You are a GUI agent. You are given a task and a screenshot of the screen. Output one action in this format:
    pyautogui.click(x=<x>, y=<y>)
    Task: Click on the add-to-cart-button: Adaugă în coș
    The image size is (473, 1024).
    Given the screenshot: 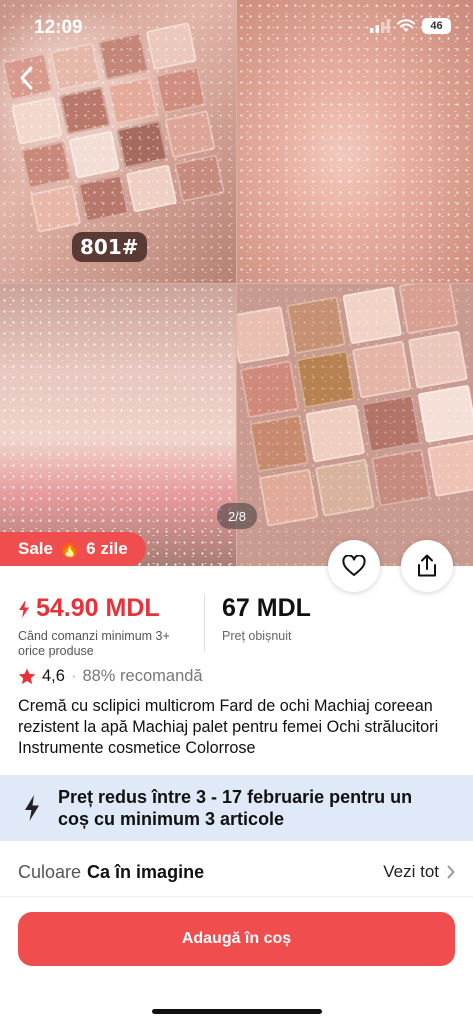 What is the action you would take?
    pyautogui.click(x=236, y=939)
    